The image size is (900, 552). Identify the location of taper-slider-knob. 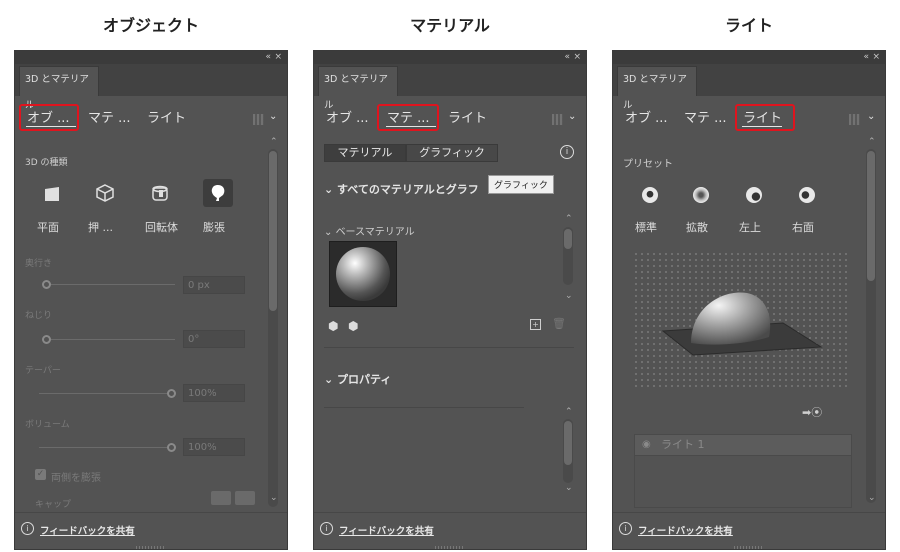
(171, 393).